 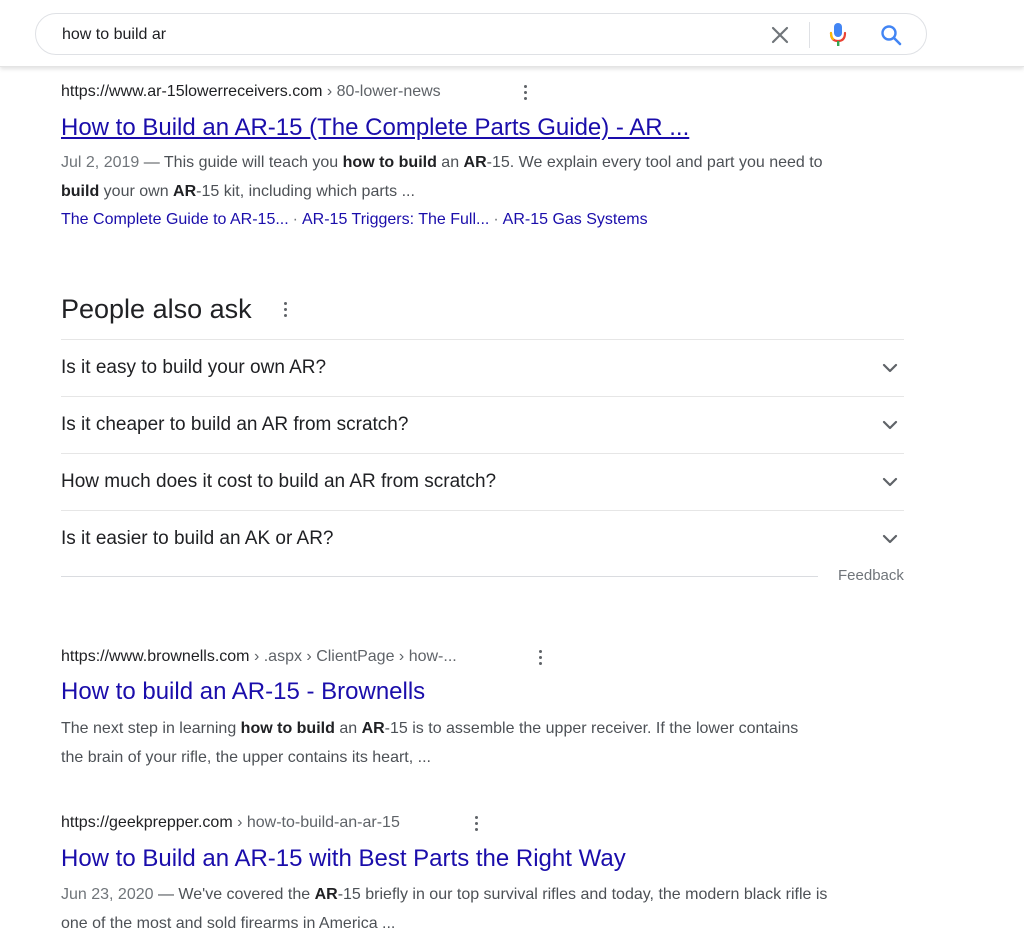 What do you see at coordinates (439, 576) in the screenshot?
I see `paa-divider` at bounding box center [439, 576].